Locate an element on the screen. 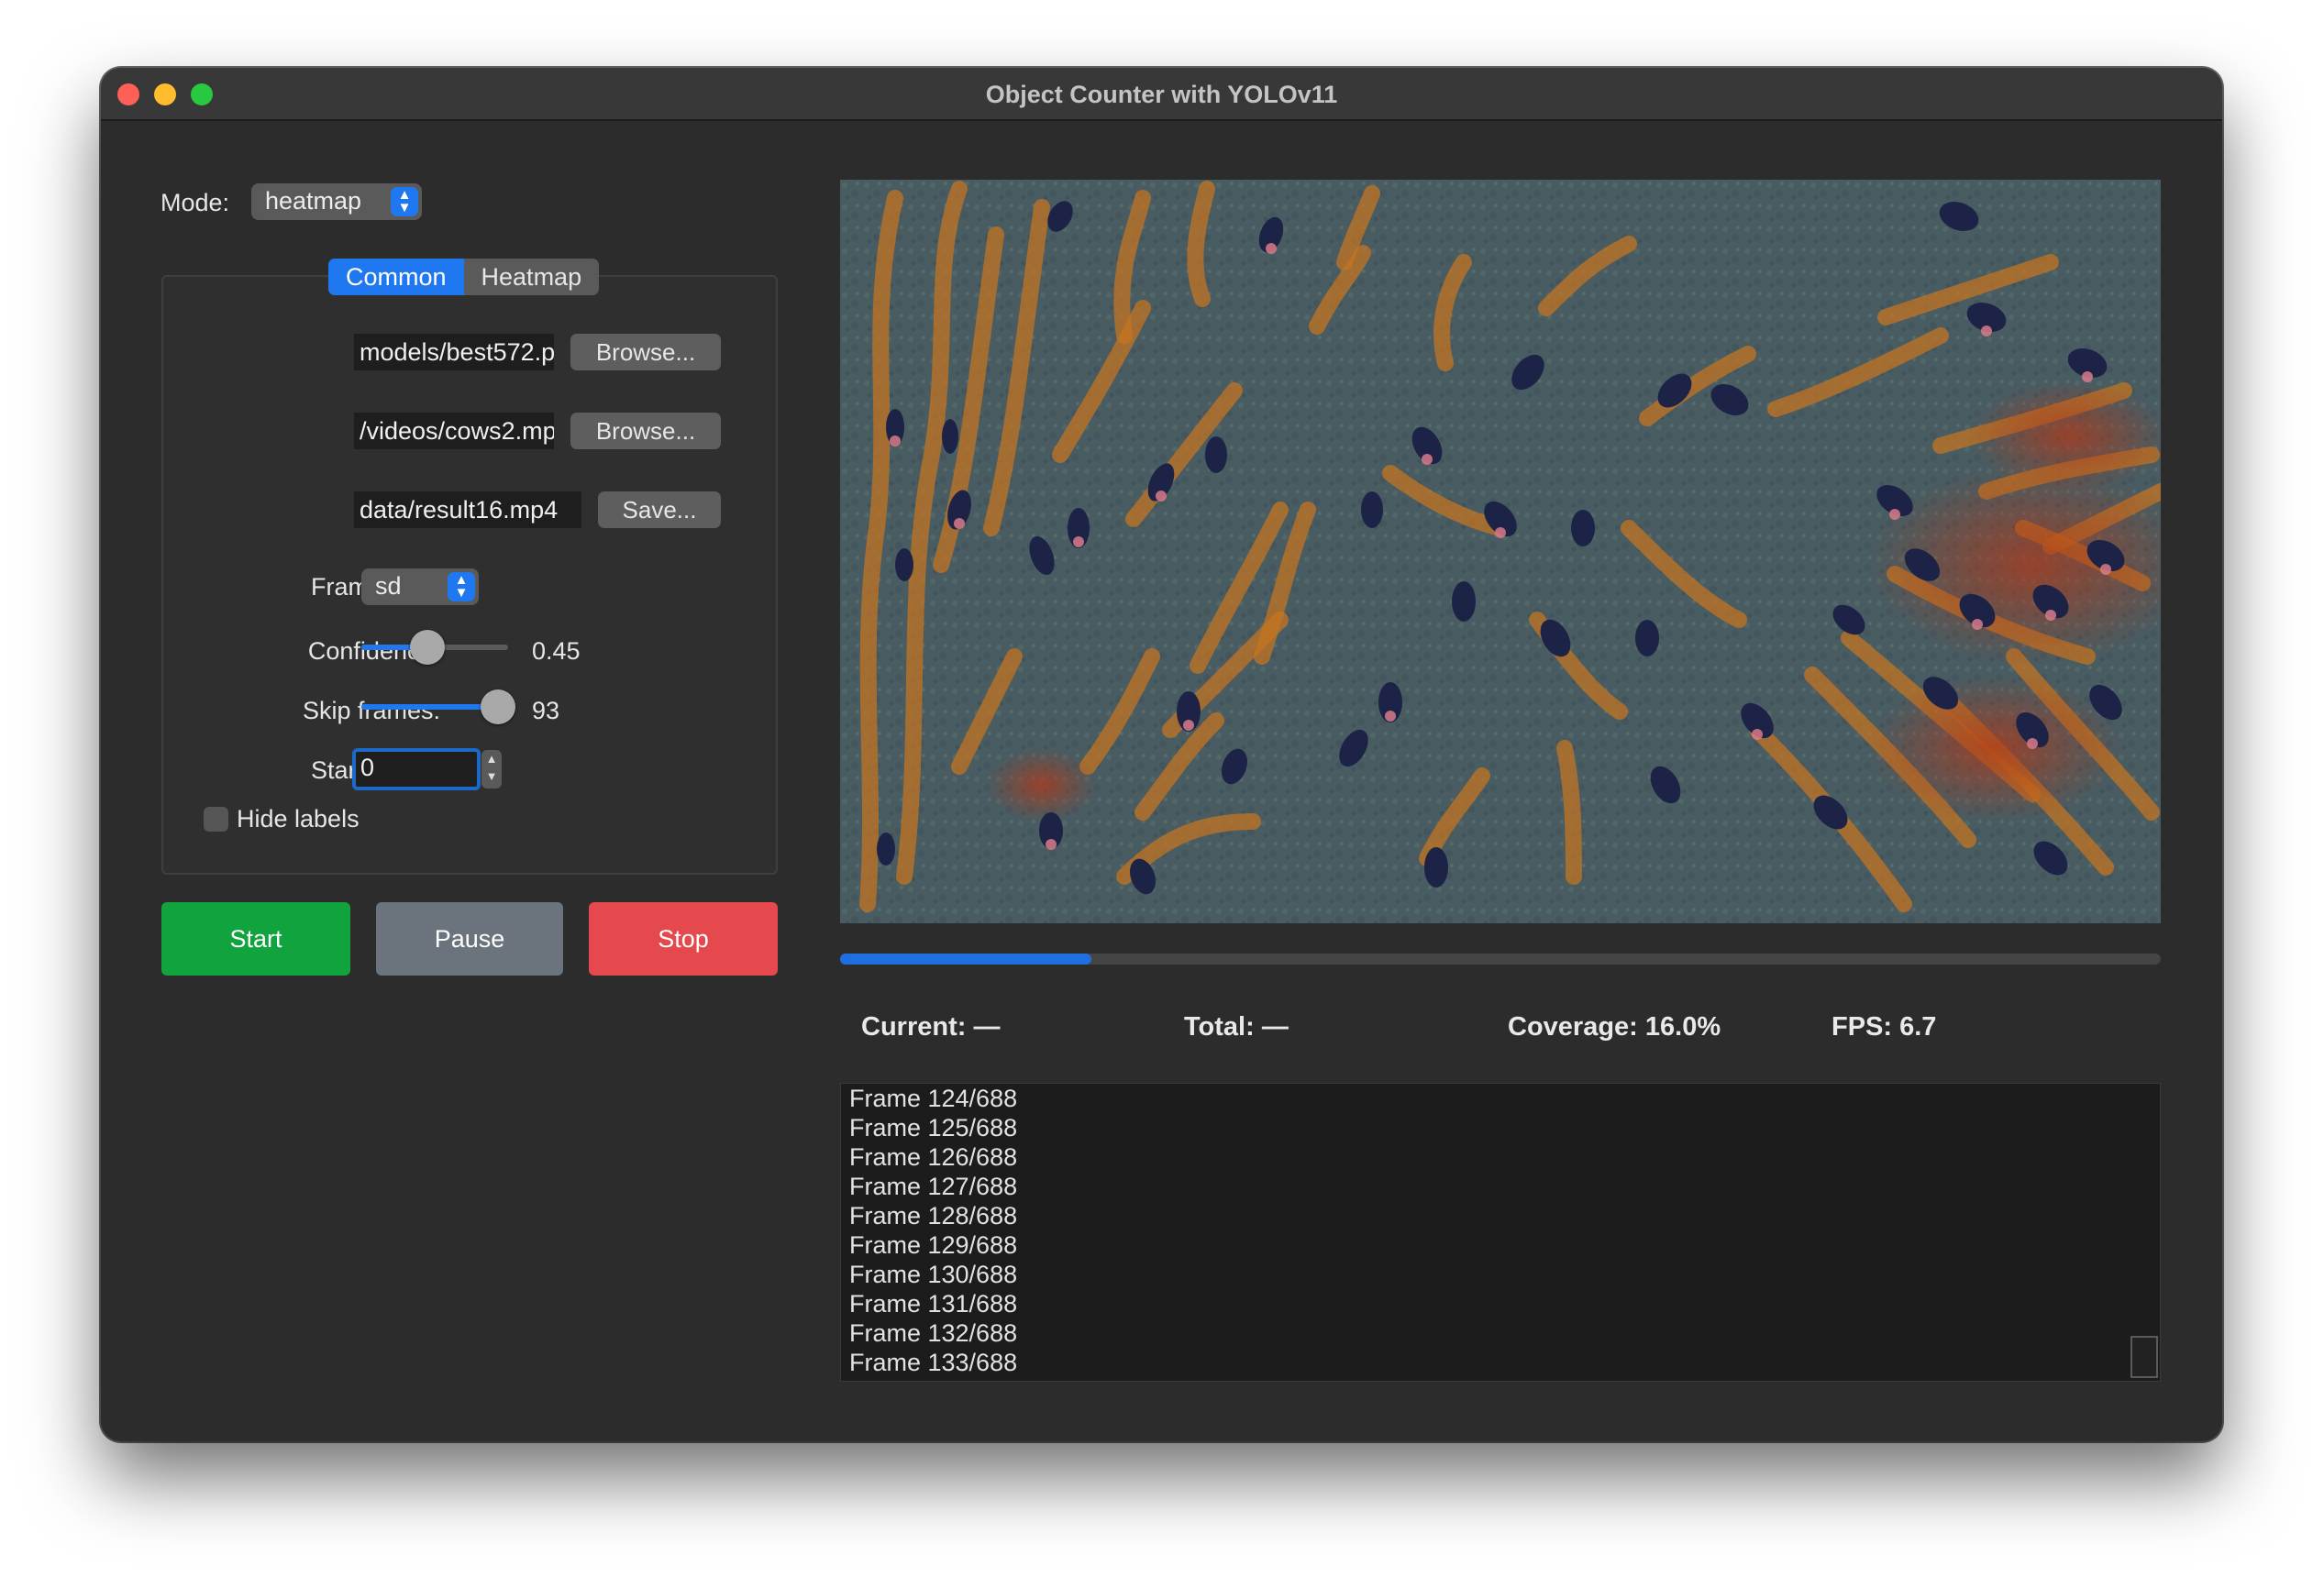  frame-size-value: sd is located at coordinates (388, 586).